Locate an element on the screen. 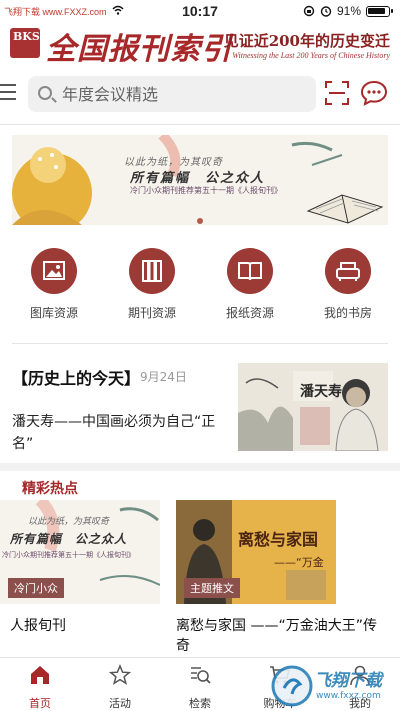 This screenshot has height=711, width=400. carousel-indicator is located at coordinates (200, 217).